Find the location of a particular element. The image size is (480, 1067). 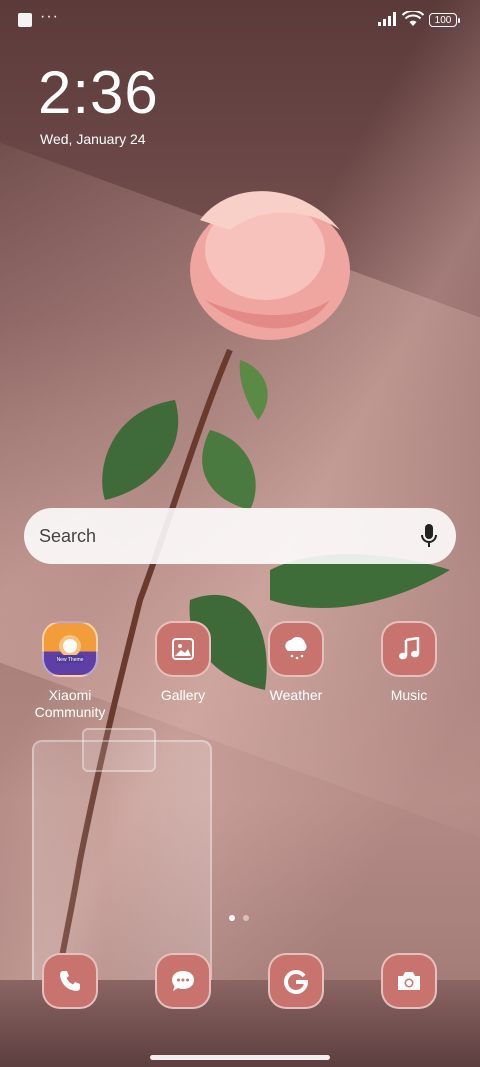

app-label: Gallery is located at coordinates (183, 695).